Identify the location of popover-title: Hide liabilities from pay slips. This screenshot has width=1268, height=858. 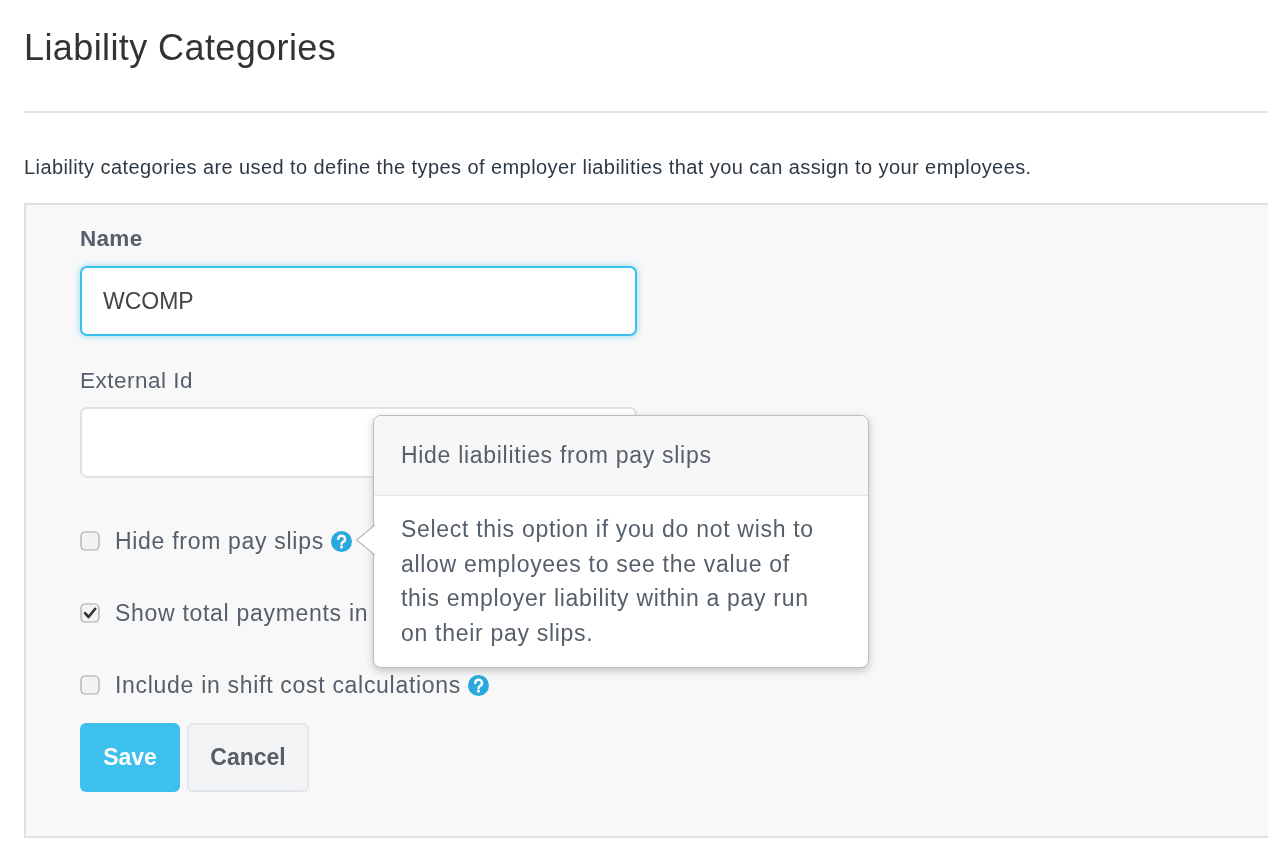
(621, 456).